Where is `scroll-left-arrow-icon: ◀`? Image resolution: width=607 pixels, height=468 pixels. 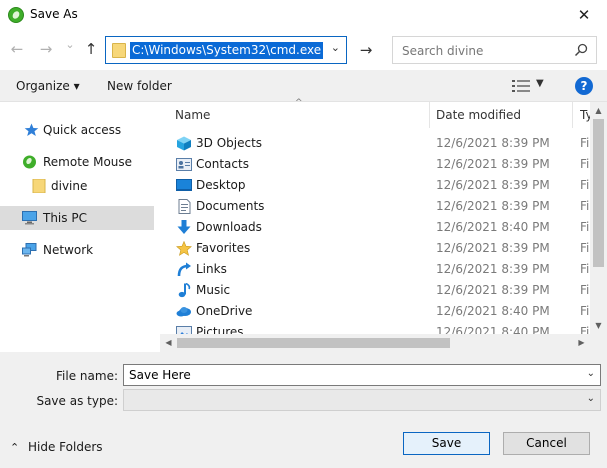 scroll-left-arrow-icon: ◀ is located at coordinates (168, 343).